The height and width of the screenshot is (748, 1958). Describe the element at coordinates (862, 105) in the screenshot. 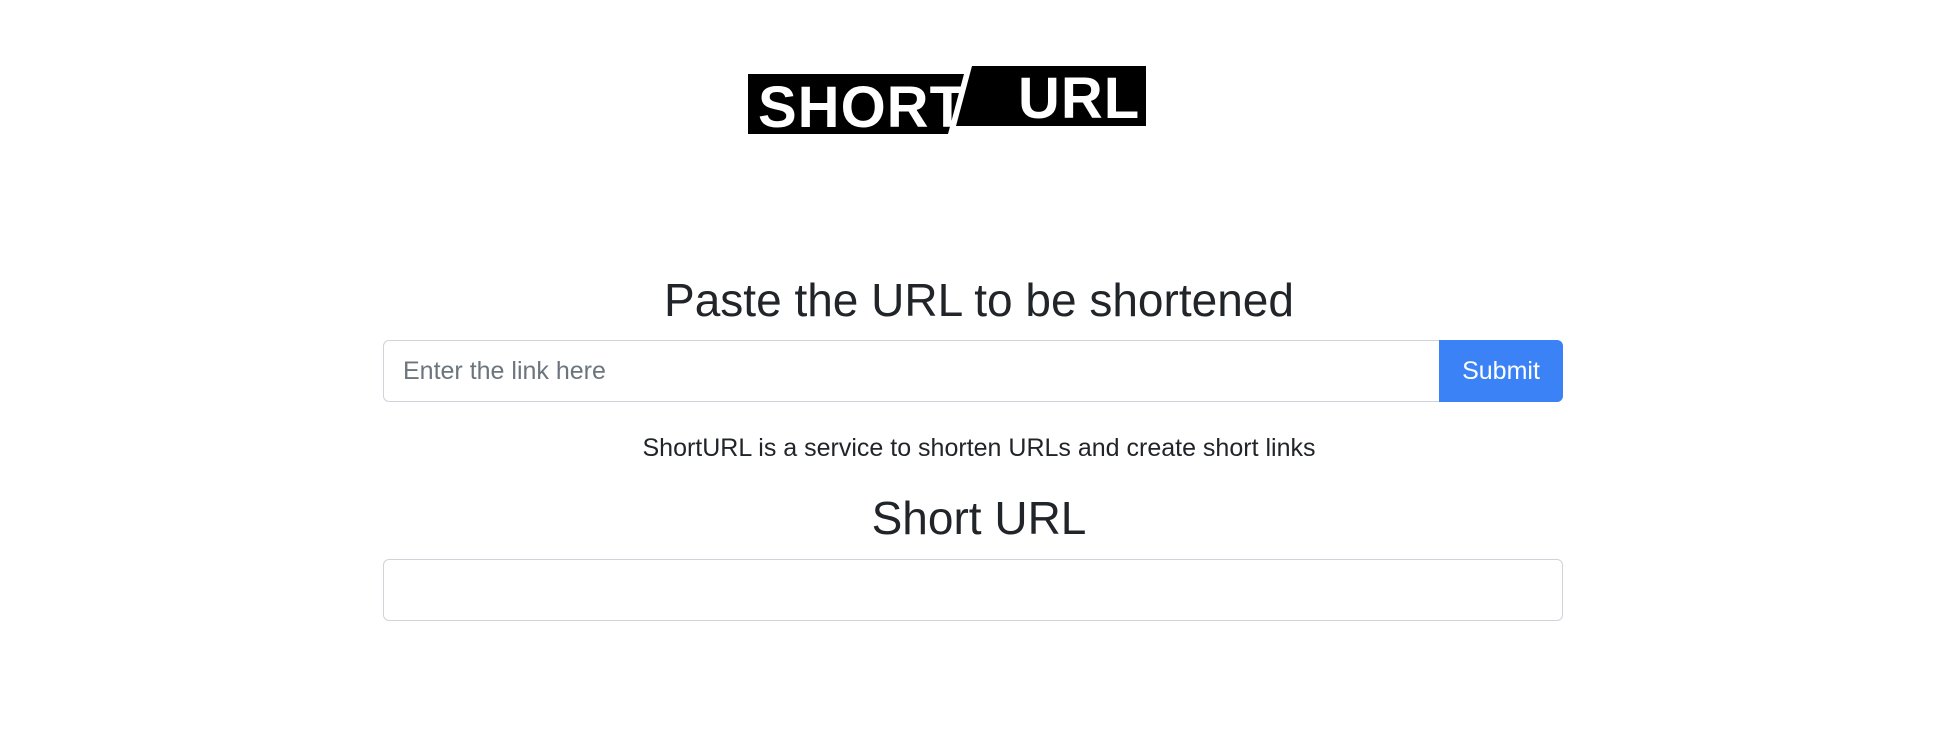

I see `logo-text-short: SHORT` at that location.